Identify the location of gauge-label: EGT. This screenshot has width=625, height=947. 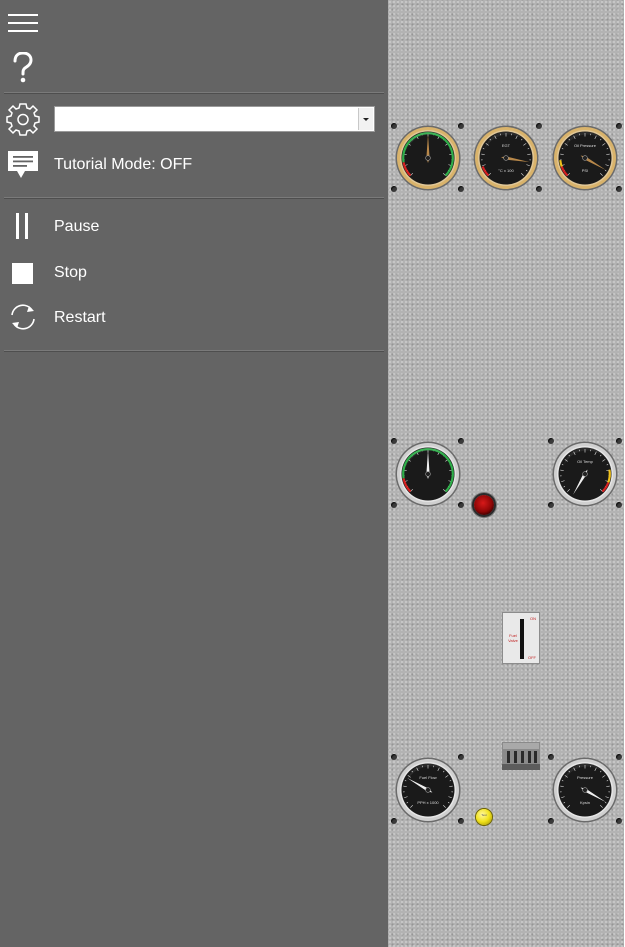
(506, 145).